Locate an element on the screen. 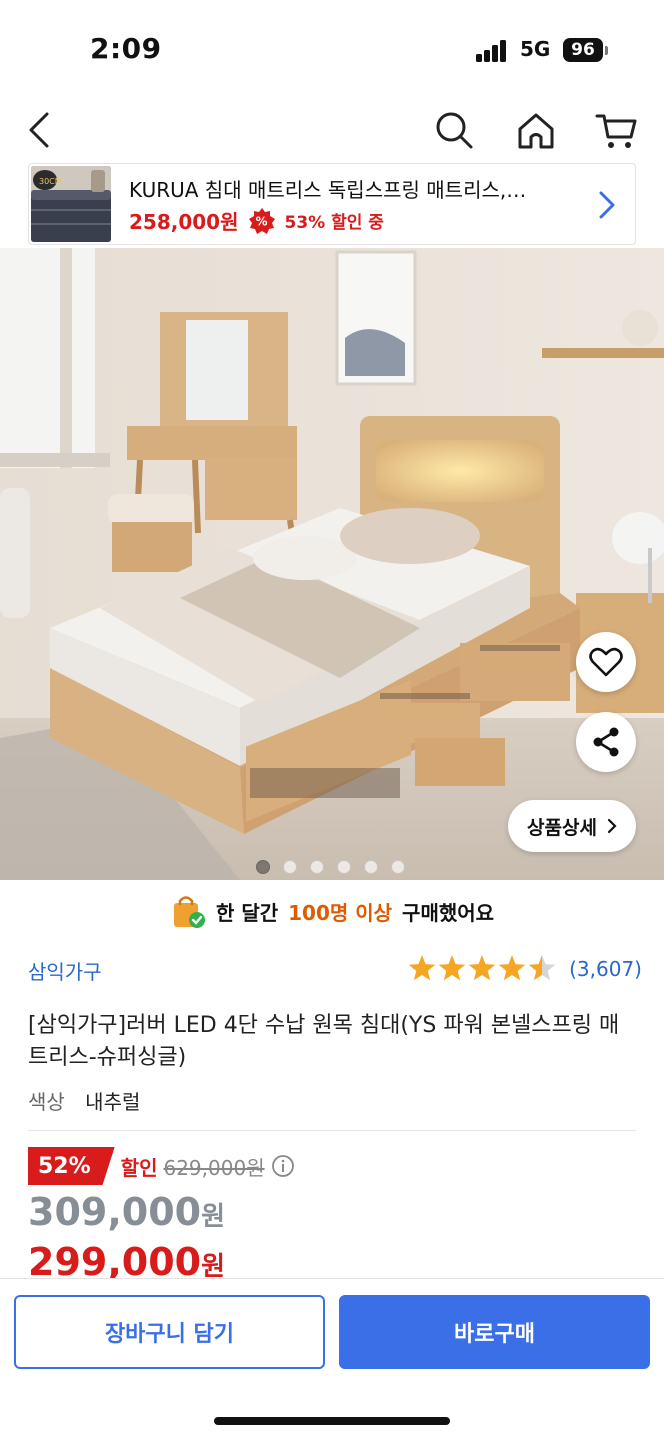 The height and width of the screenshot is (1440, 664). battery-icon: 96 is located at coordinates (583, 50).